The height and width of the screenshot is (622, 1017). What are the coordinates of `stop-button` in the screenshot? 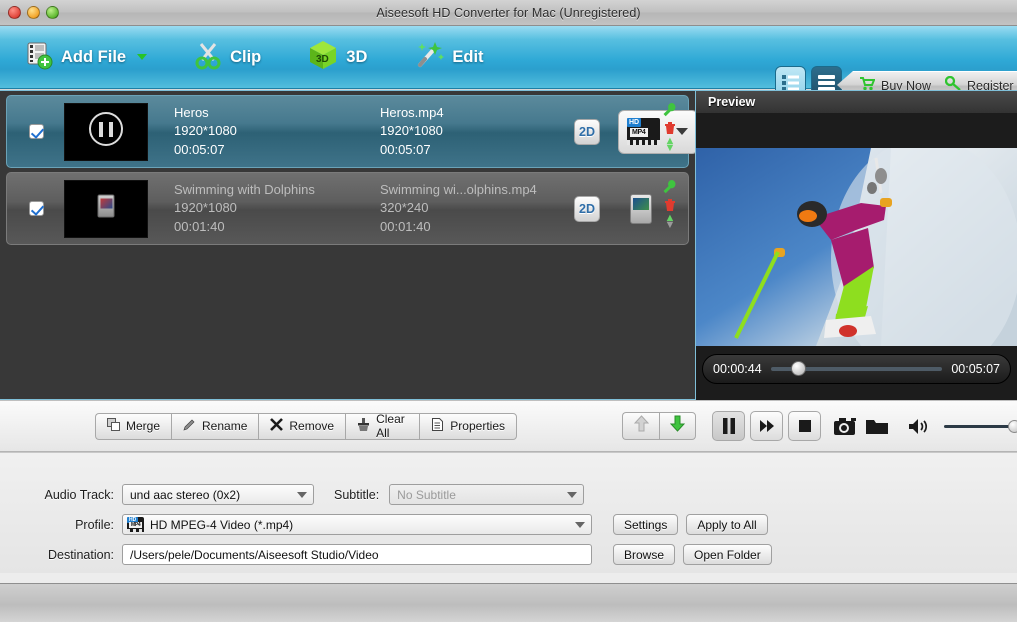 It's located at (805, 426).